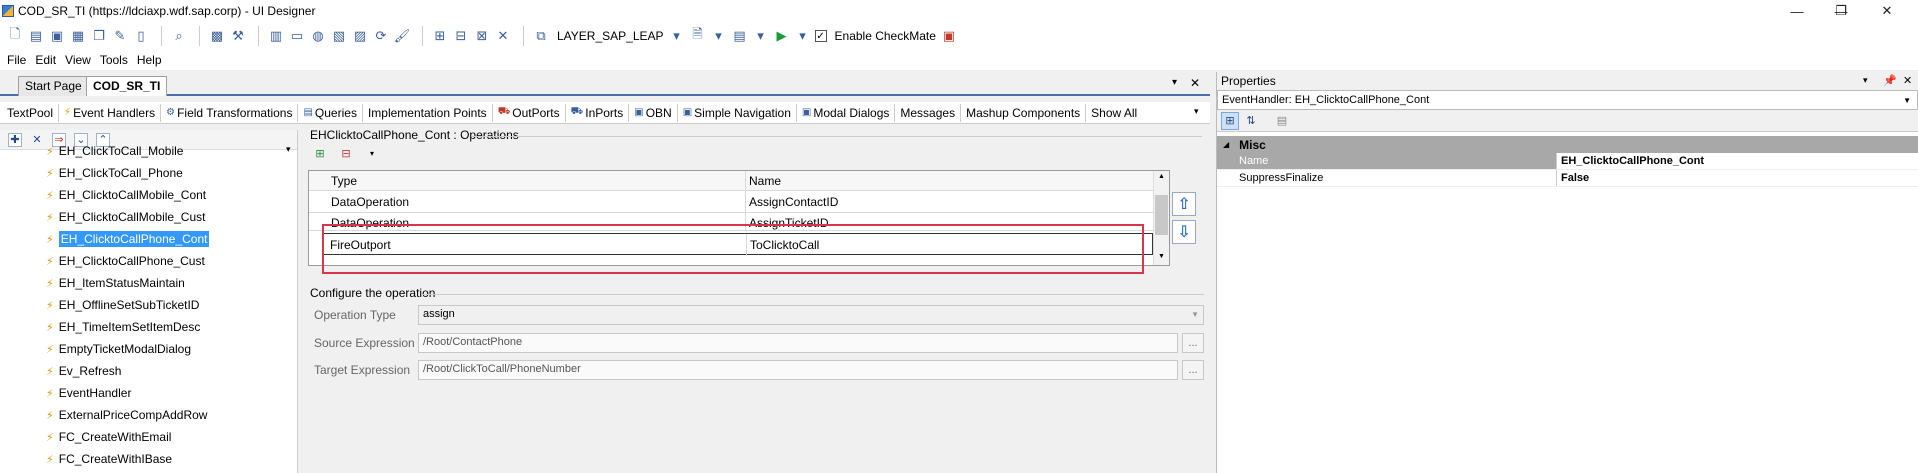 This screenshot has width=1918, height=473. What do you see at coordinates (949, 36) in the screenshot?
I see `report-icon: ▣` at bounding box center [949, 36].